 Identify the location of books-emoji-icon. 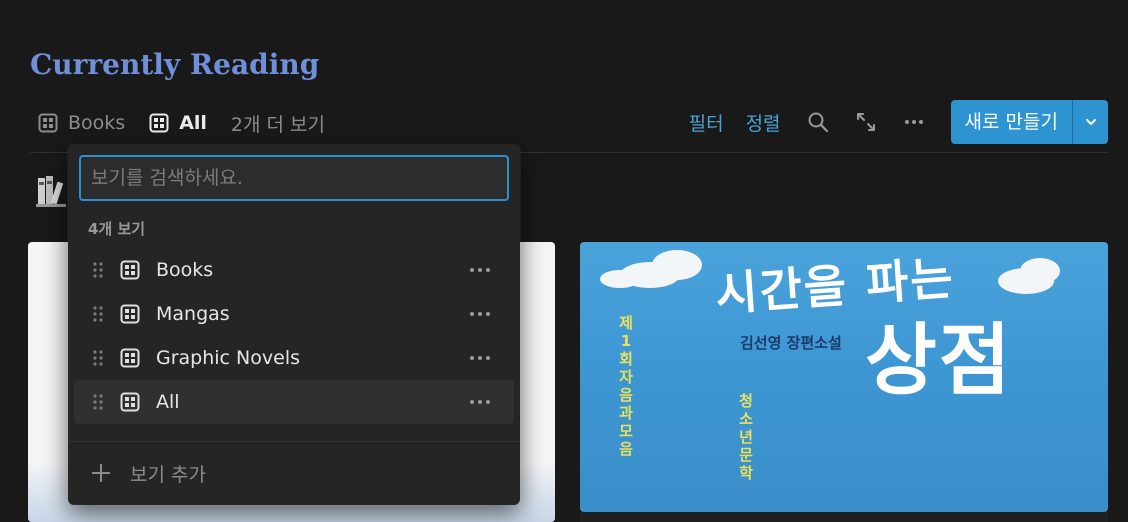
(51, 191).